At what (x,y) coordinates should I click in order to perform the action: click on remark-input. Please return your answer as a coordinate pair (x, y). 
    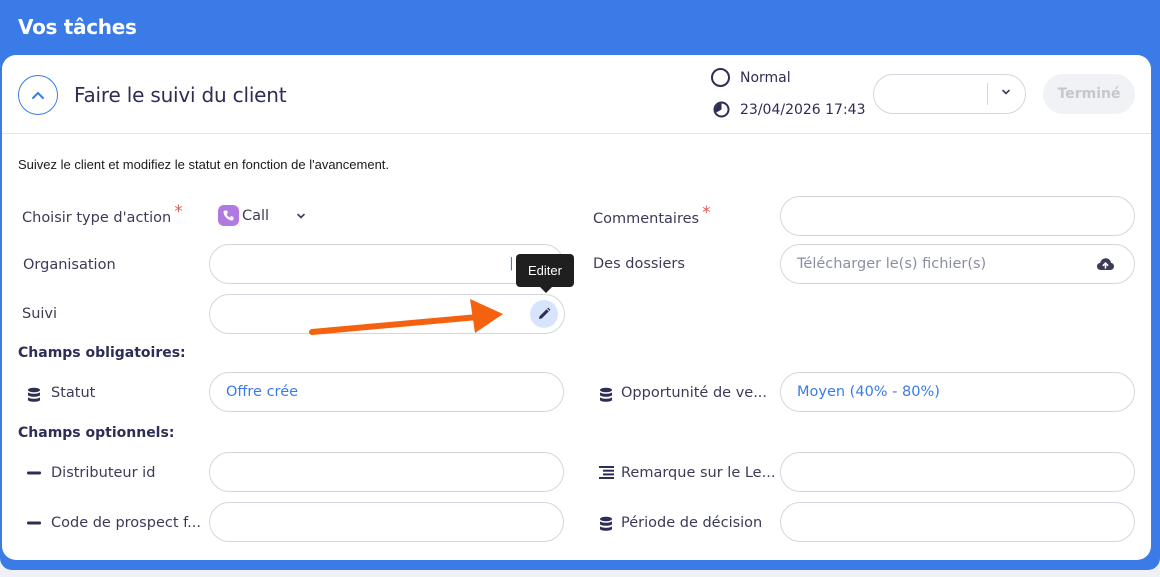
    Looking at the image, I should click on (957, 472).